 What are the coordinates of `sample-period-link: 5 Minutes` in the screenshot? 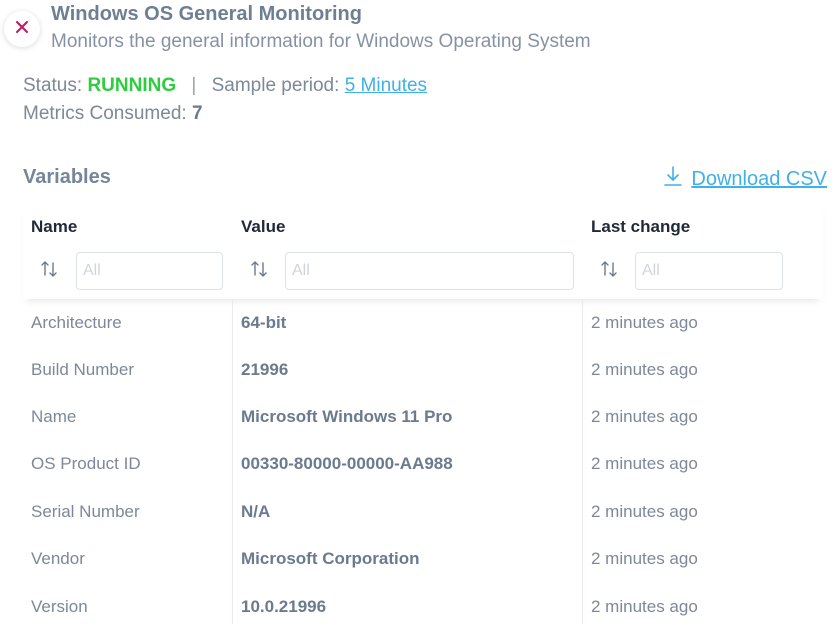 It's located at (386, 85).